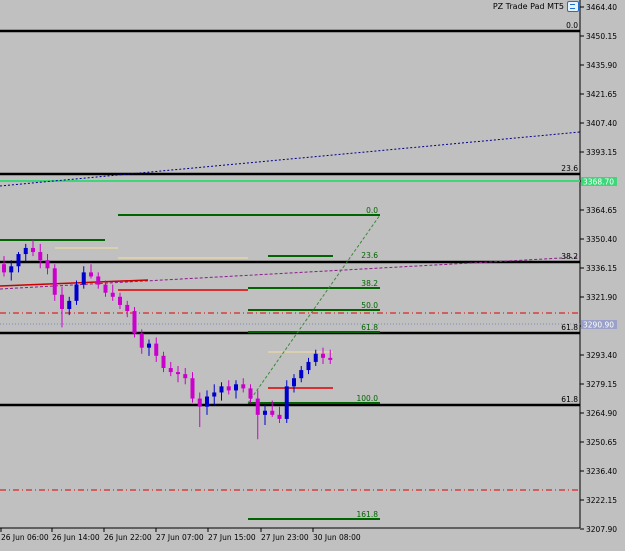 The width and height of the screenshot is (625, 551). Describe the element at coordinates (601, 500) in the screenshot. I see `price-tick-label: 3222.15` at that location.